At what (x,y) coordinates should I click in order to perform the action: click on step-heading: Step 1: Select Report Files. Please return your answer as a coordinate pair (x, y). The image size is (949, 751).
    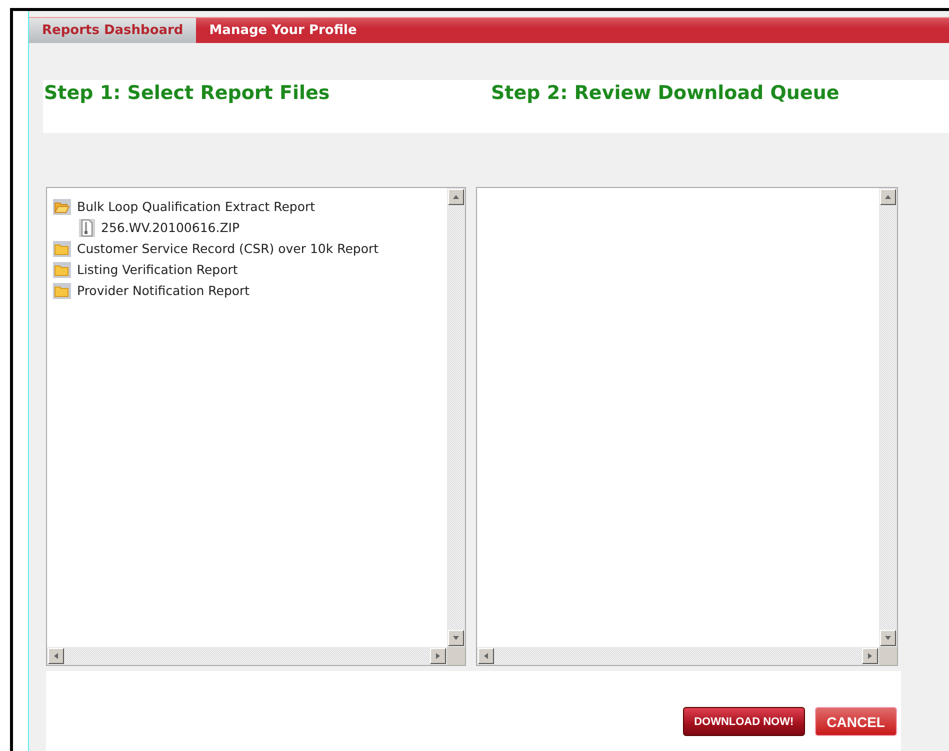
    Looking at the image, I should click on (187, 93).